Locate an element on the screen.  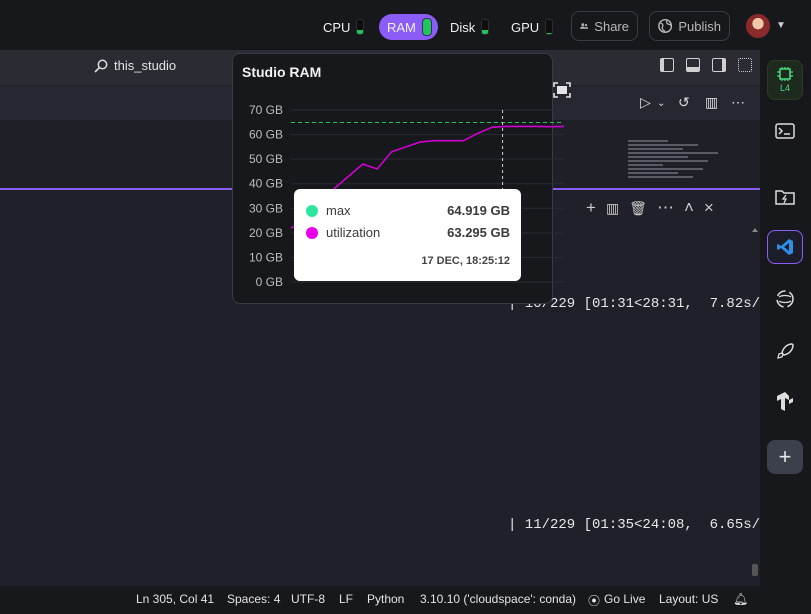
vscode-button is located at coordinates (785, 247).